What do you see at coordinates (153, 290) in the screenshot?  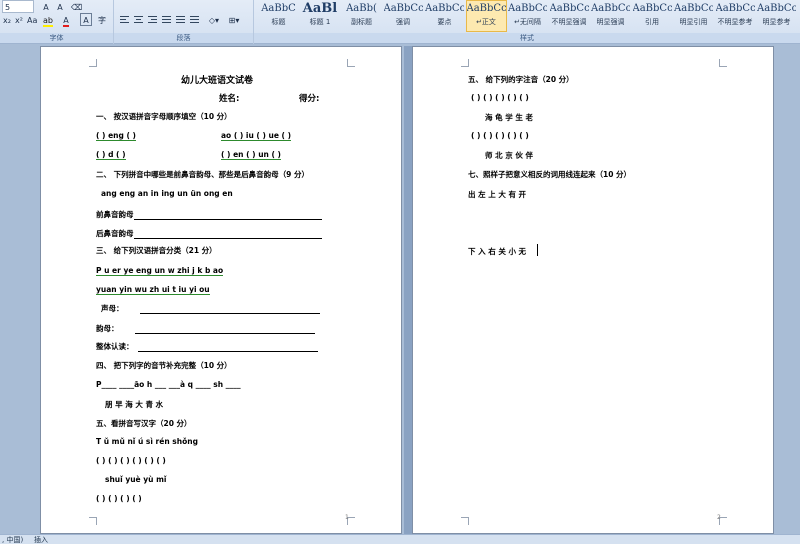 I see `q3-row2: yuan yin wu zh ui t iu yi ou` at bounding box center [153, 290].